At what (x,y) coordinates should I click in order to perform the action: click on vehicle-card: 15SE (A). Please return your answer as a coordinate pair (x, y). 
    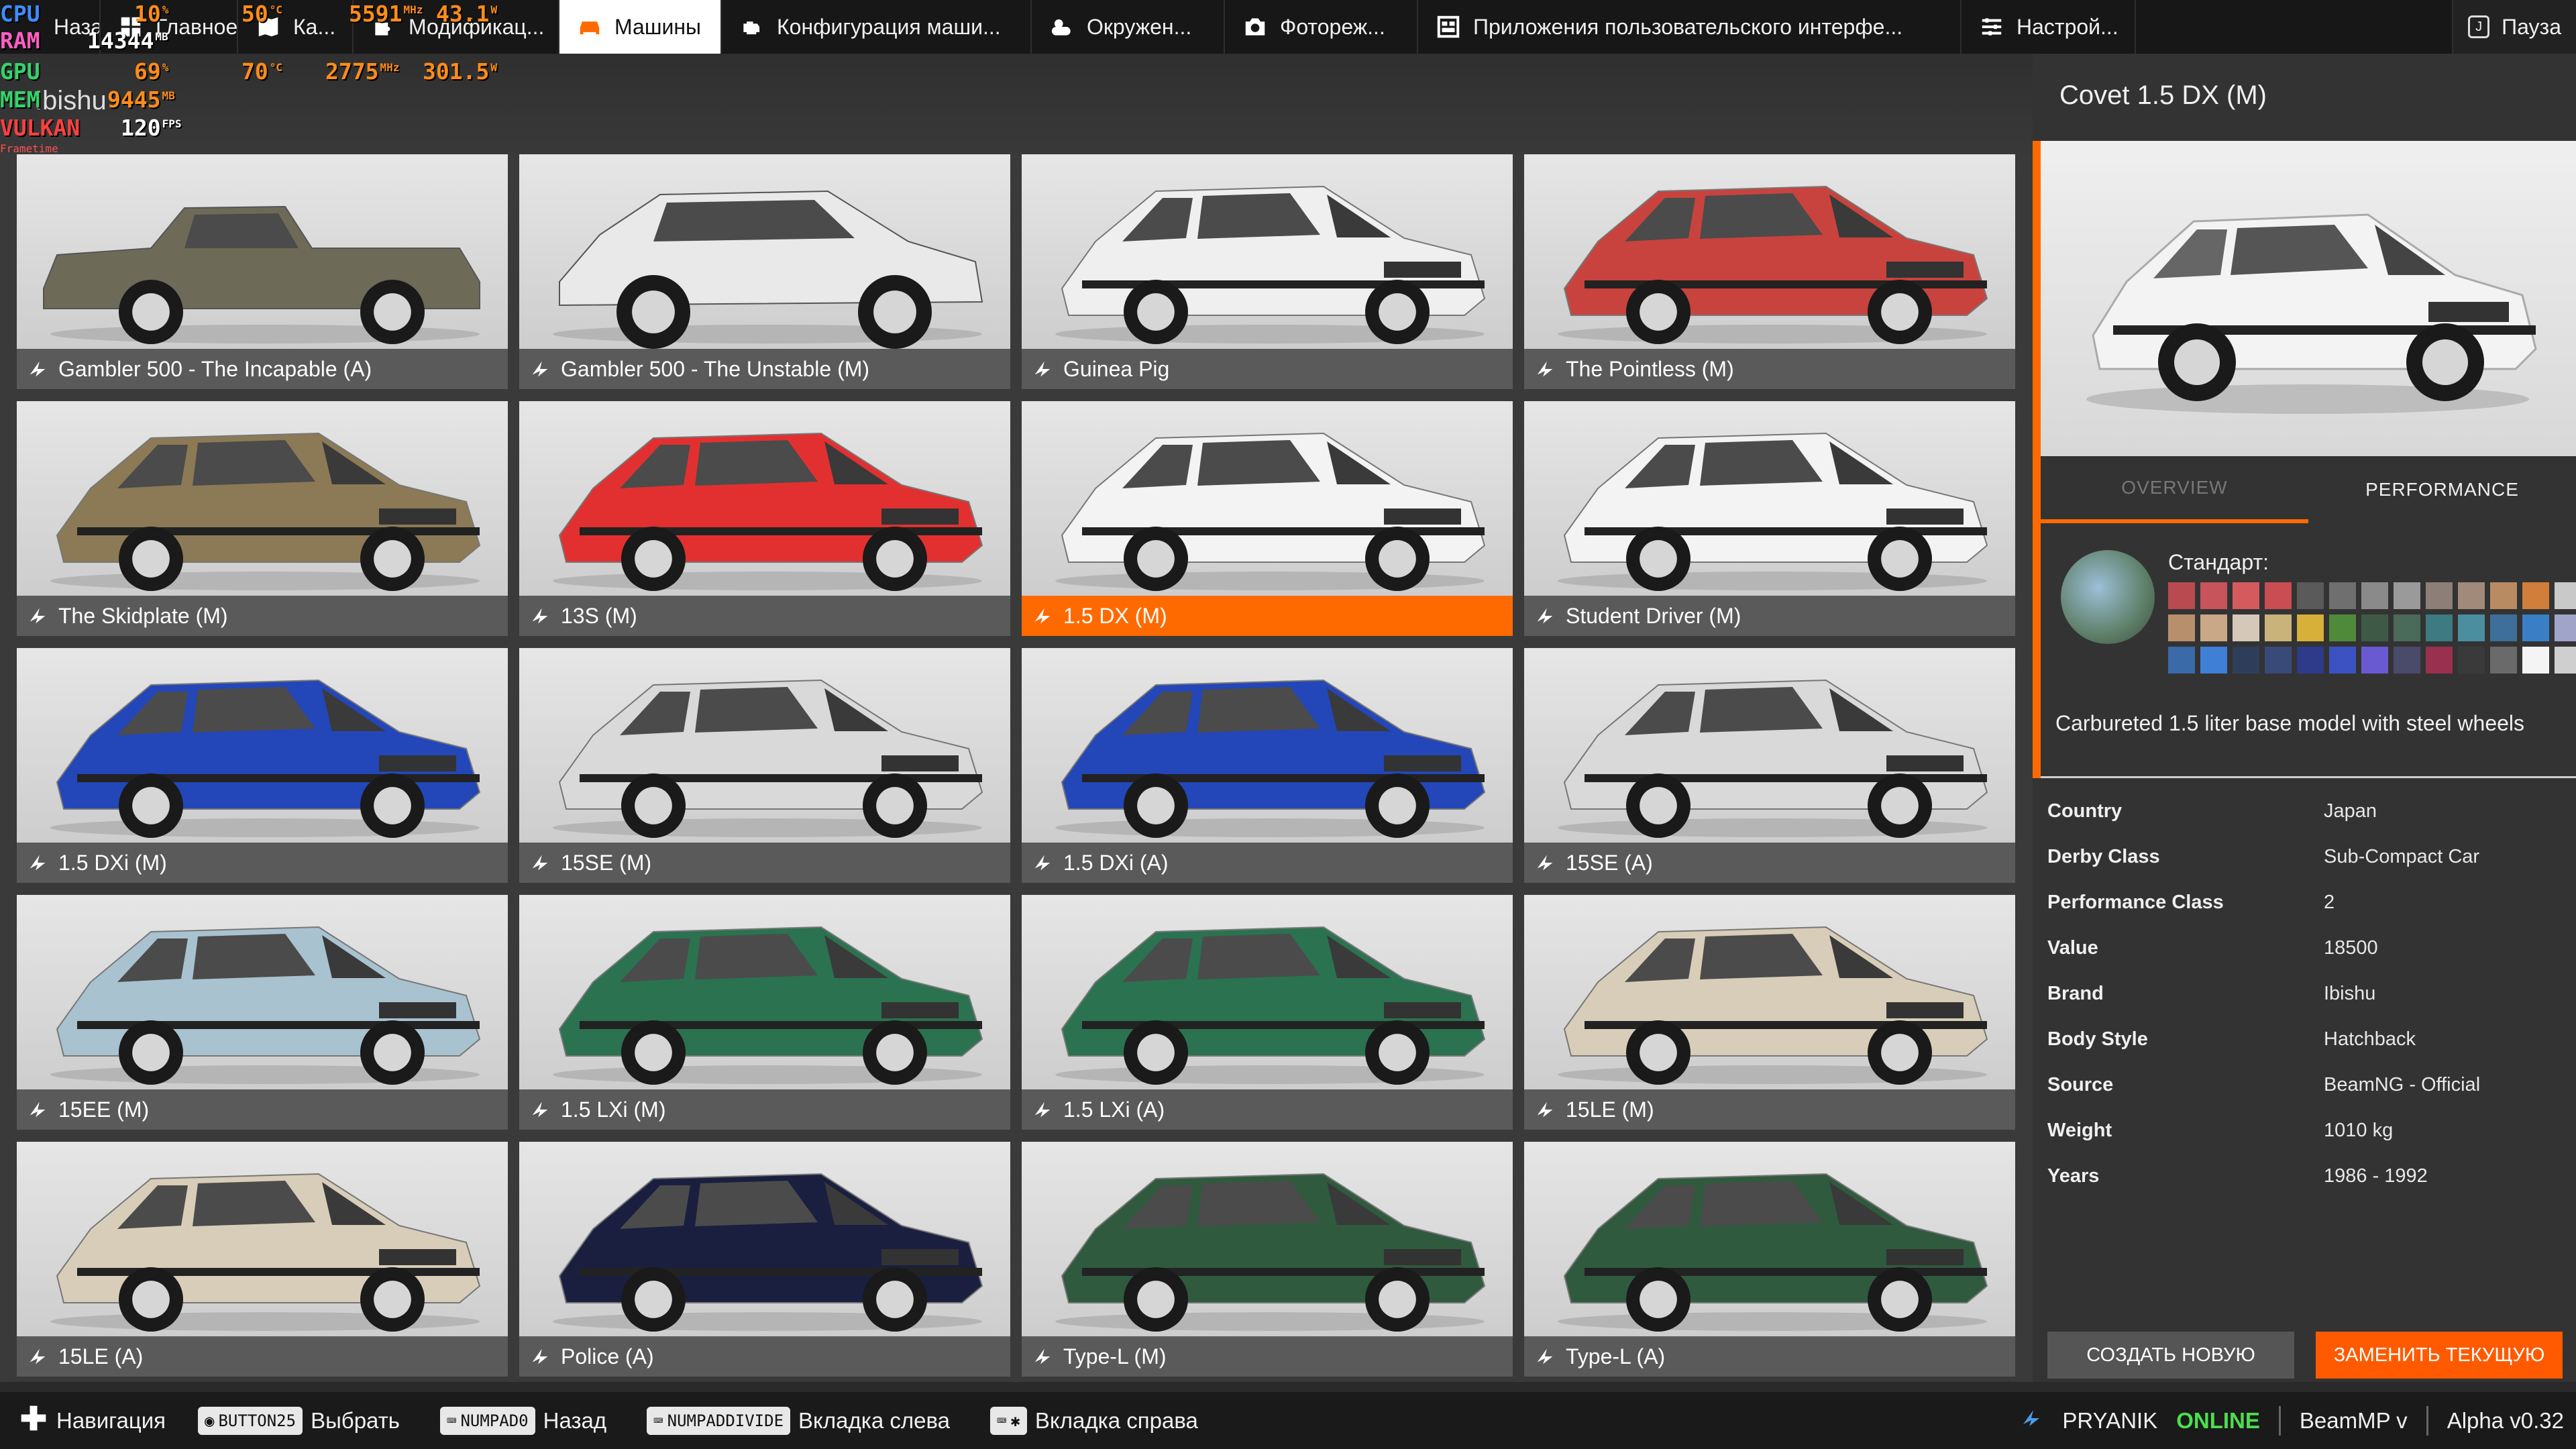
    Looking at the image, I should click on (1769, 765).